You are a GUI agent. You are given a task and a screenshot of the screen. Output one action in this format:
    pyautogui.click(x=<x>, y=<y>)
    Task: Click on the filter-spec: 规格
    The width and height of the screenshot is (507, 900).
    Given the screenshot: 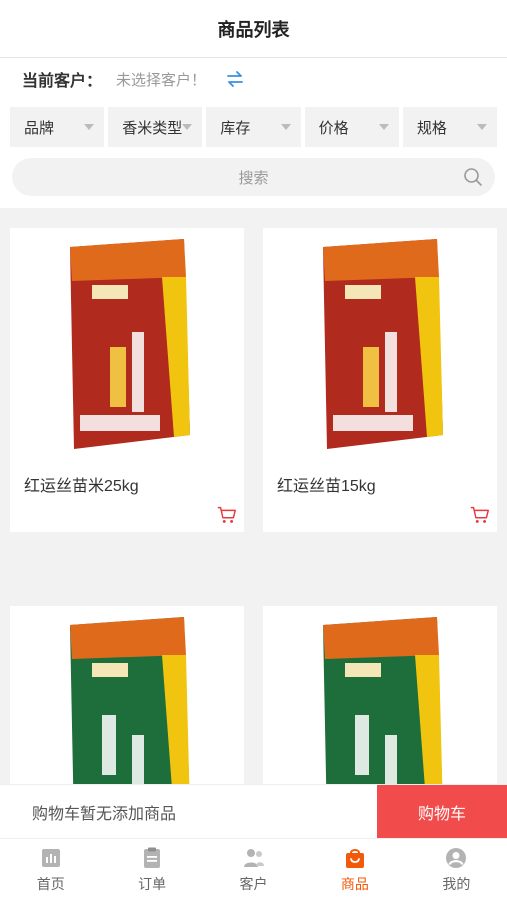 What is the action you would take?
    pyautogui.click(x=450, y=127)
    